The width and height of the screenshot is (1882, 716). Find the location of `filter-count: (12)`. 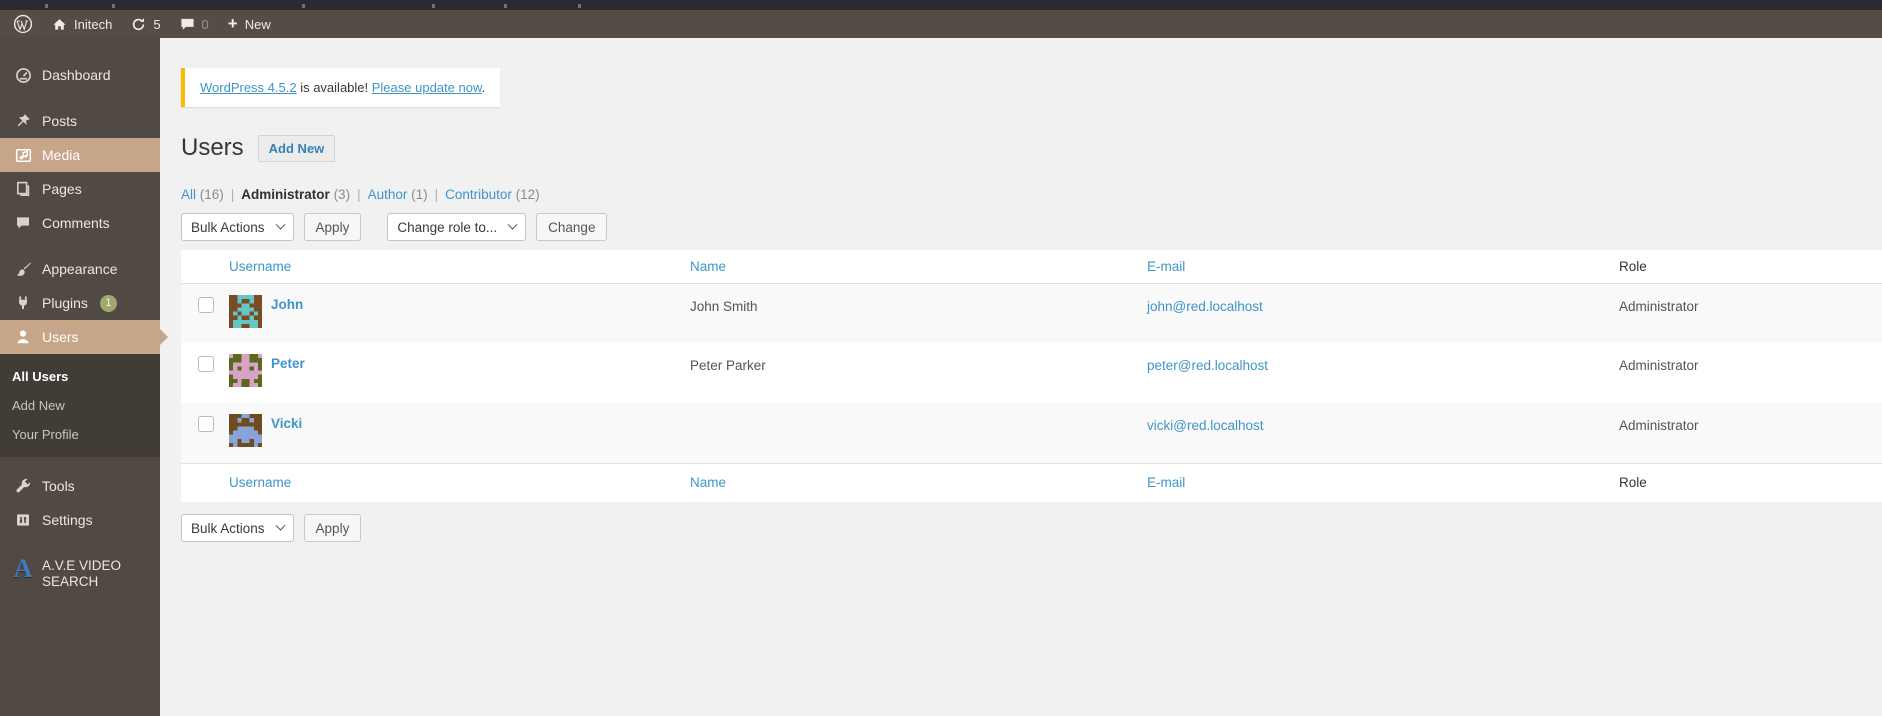

filter-count: (12) is located at coordinates (525, 194).